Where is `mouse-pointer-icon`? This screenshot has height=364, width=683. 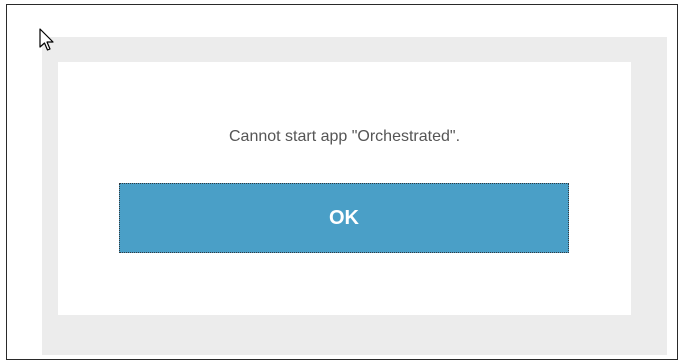
mouse-pointer-icon is located at coordinates (46, 39).